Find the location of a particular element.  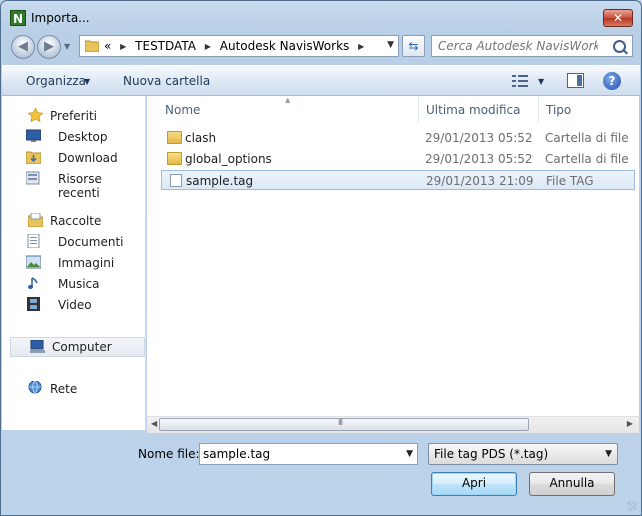

sidebar-item-label: Video is located at coordinates (75, 305).